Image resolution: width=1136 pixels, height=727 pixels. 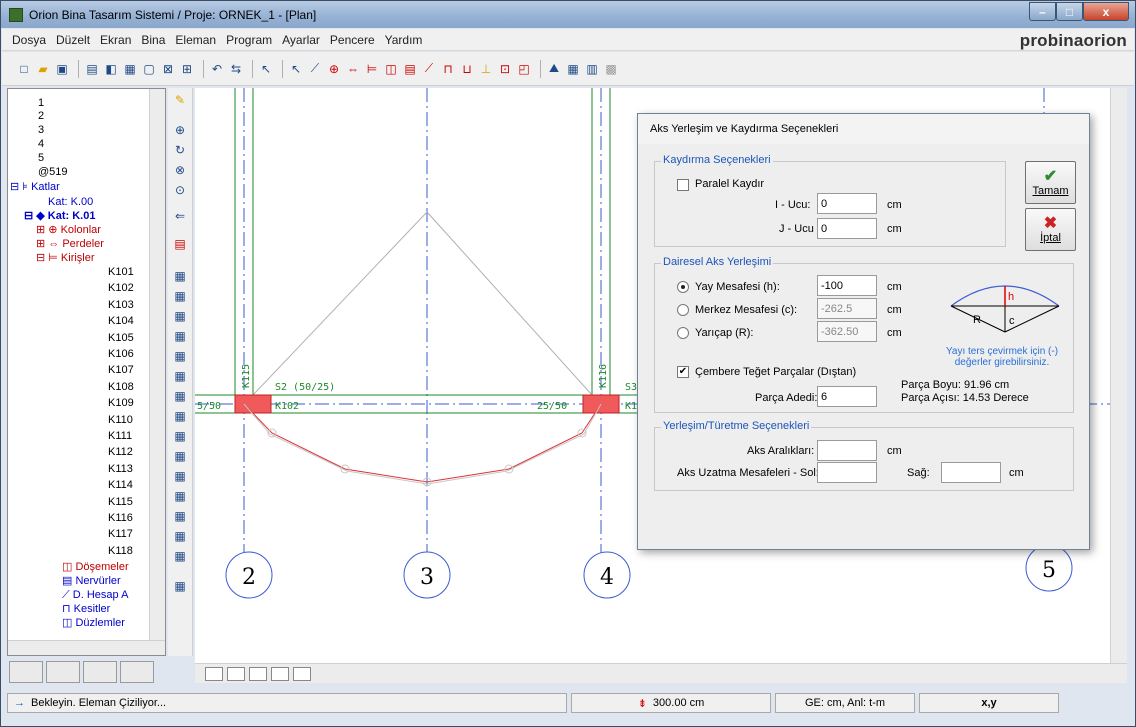 I want to click on tab-tree, so click(x=26, y=672).